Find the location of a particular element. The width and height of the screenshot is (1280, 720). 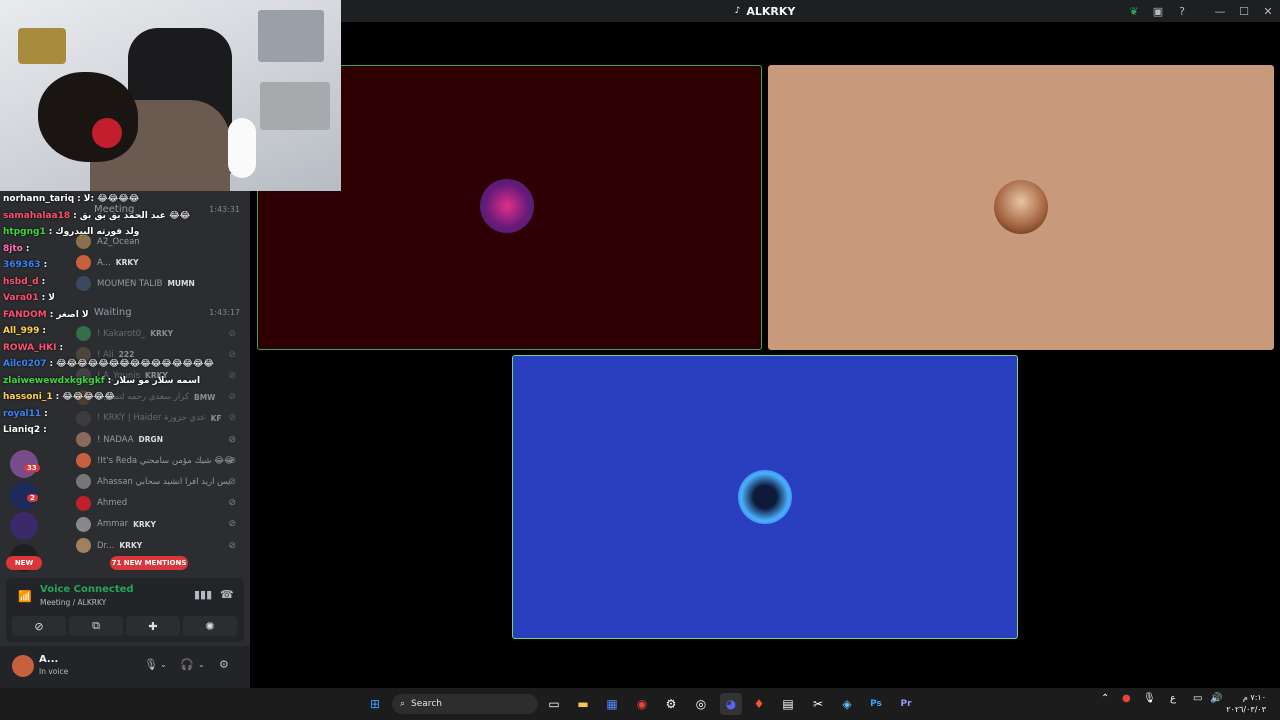

leaf-icon: ❦ is located at coordinates (1134, 11).